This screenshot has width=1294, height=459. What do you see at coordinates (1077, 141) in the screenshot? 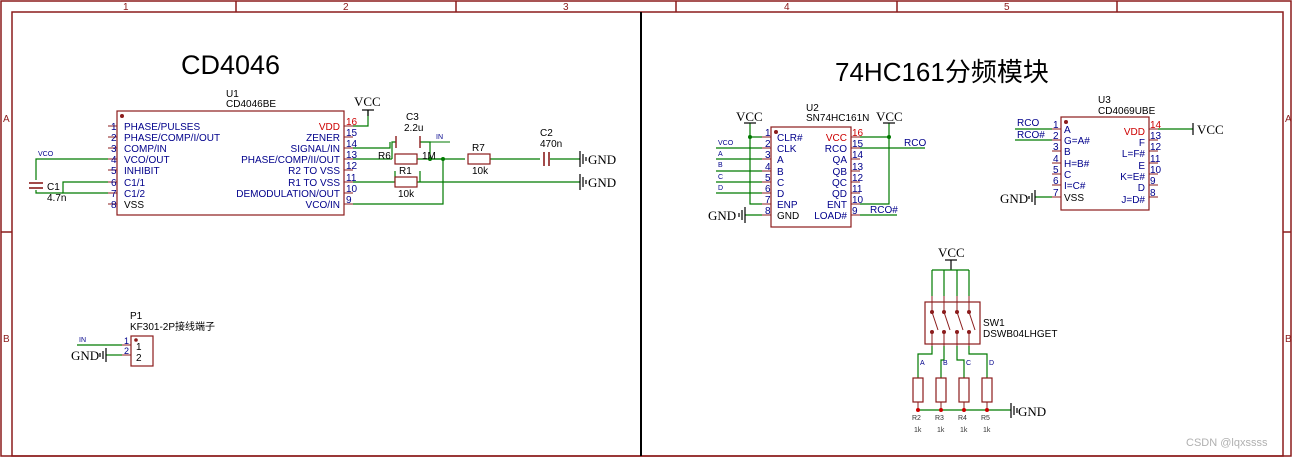
I see `u3-pin-name-g: G=A#` at bounding box center [1077, 141].